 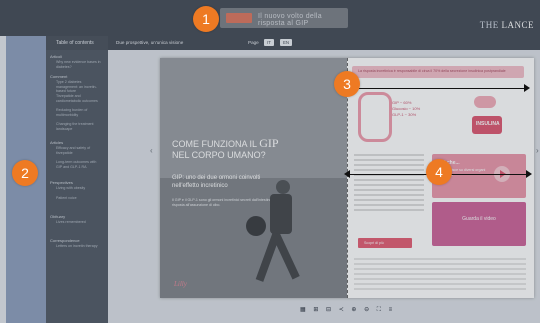 I want to click on toc-item: Lives remembered, so click(x=79, y=222).